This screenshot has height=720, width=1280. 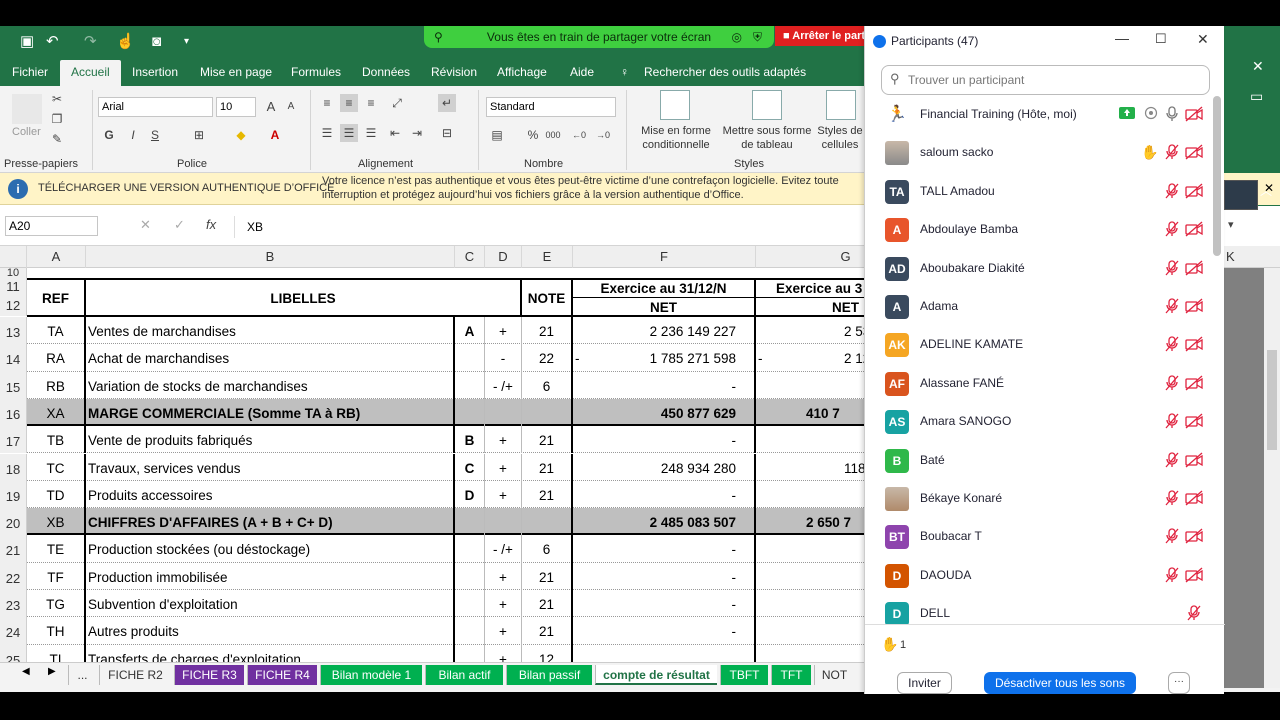 I want to click on confirm-icon: ✓, so click(x=179, y=225).